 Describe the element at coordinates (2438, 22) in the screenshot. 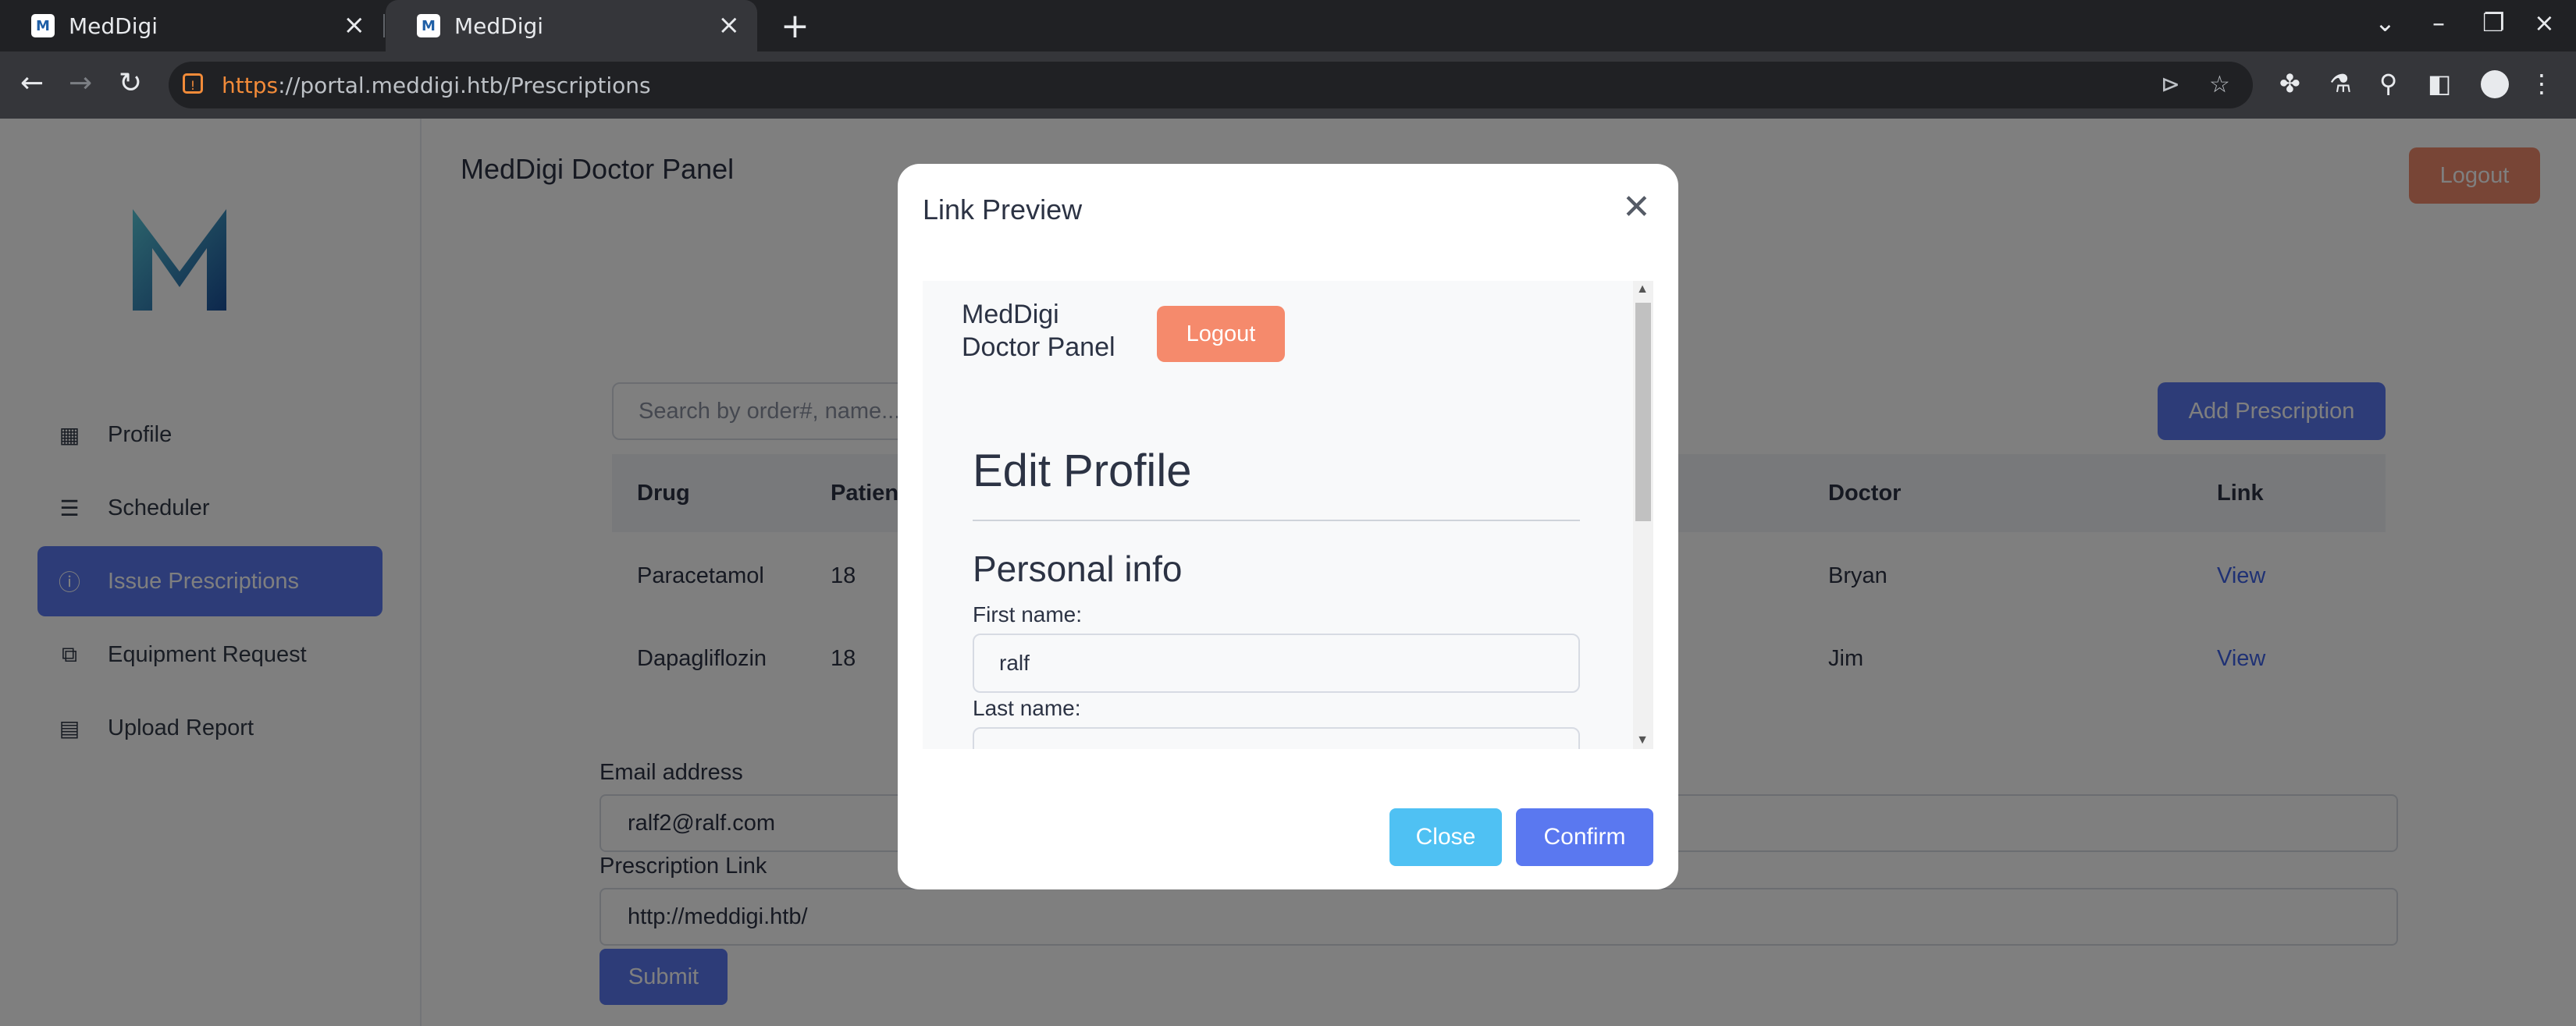

I see `minimize-icon: –` at that location.